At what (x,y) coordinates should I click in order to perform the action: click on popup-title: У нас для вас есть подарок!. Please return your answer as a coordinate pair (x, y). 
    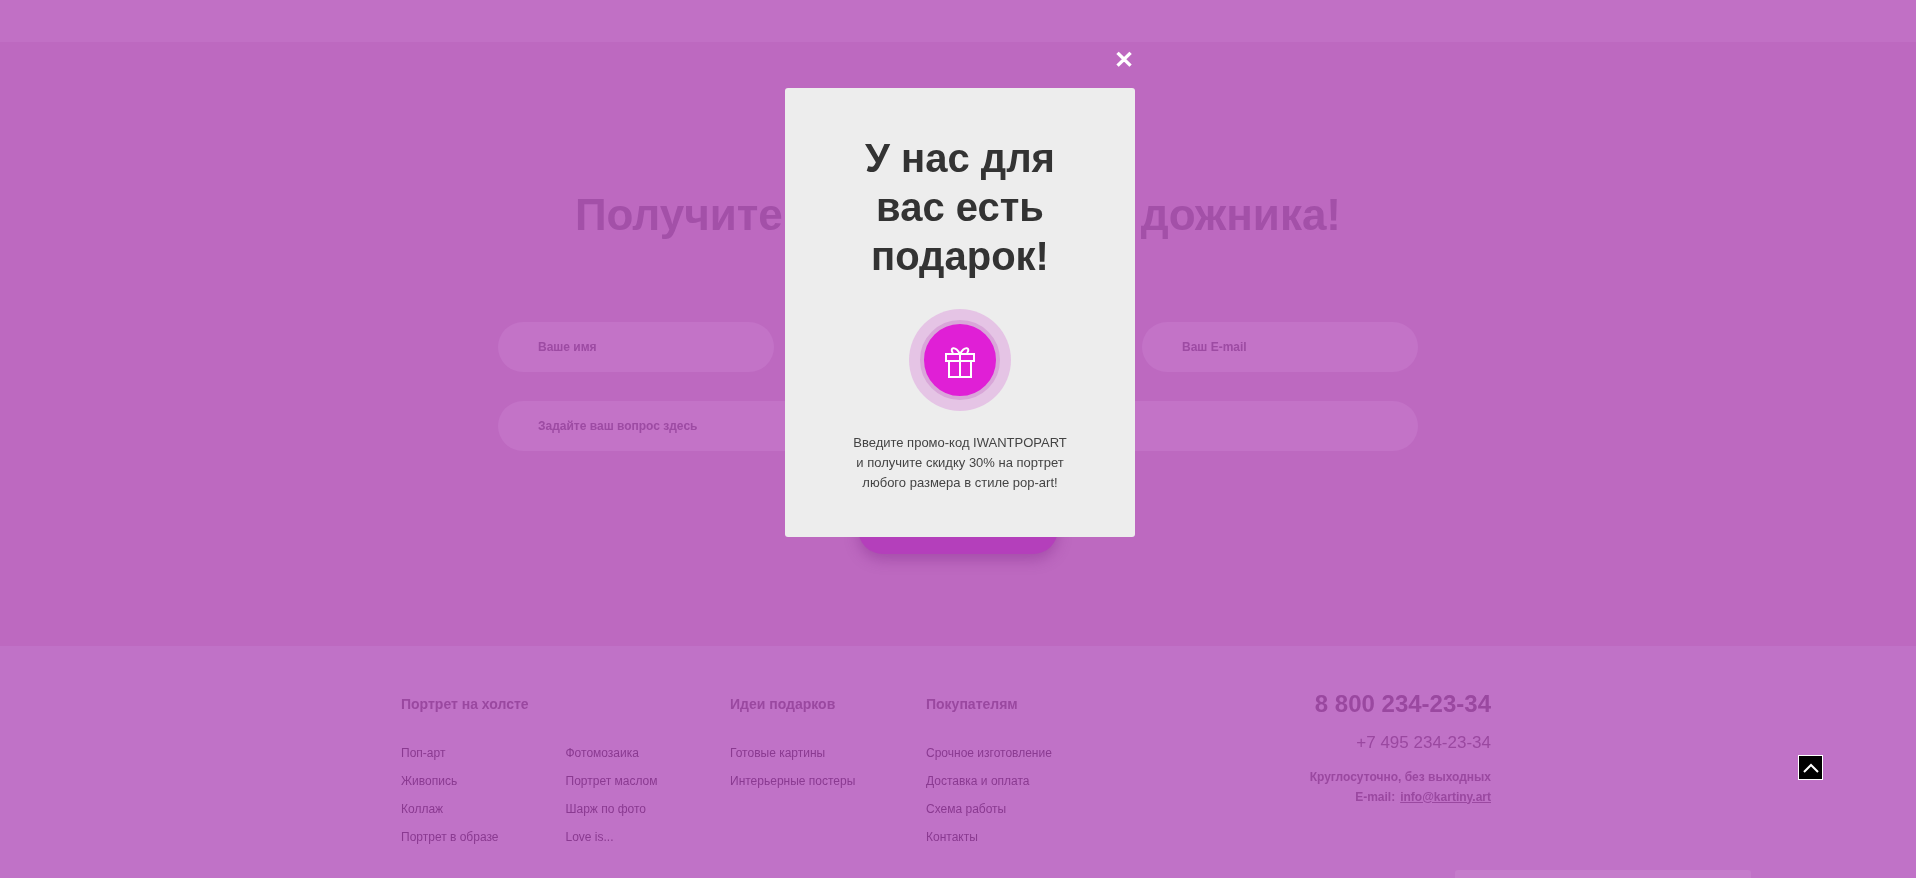
    Looking at the image, I should click on (960, 207).